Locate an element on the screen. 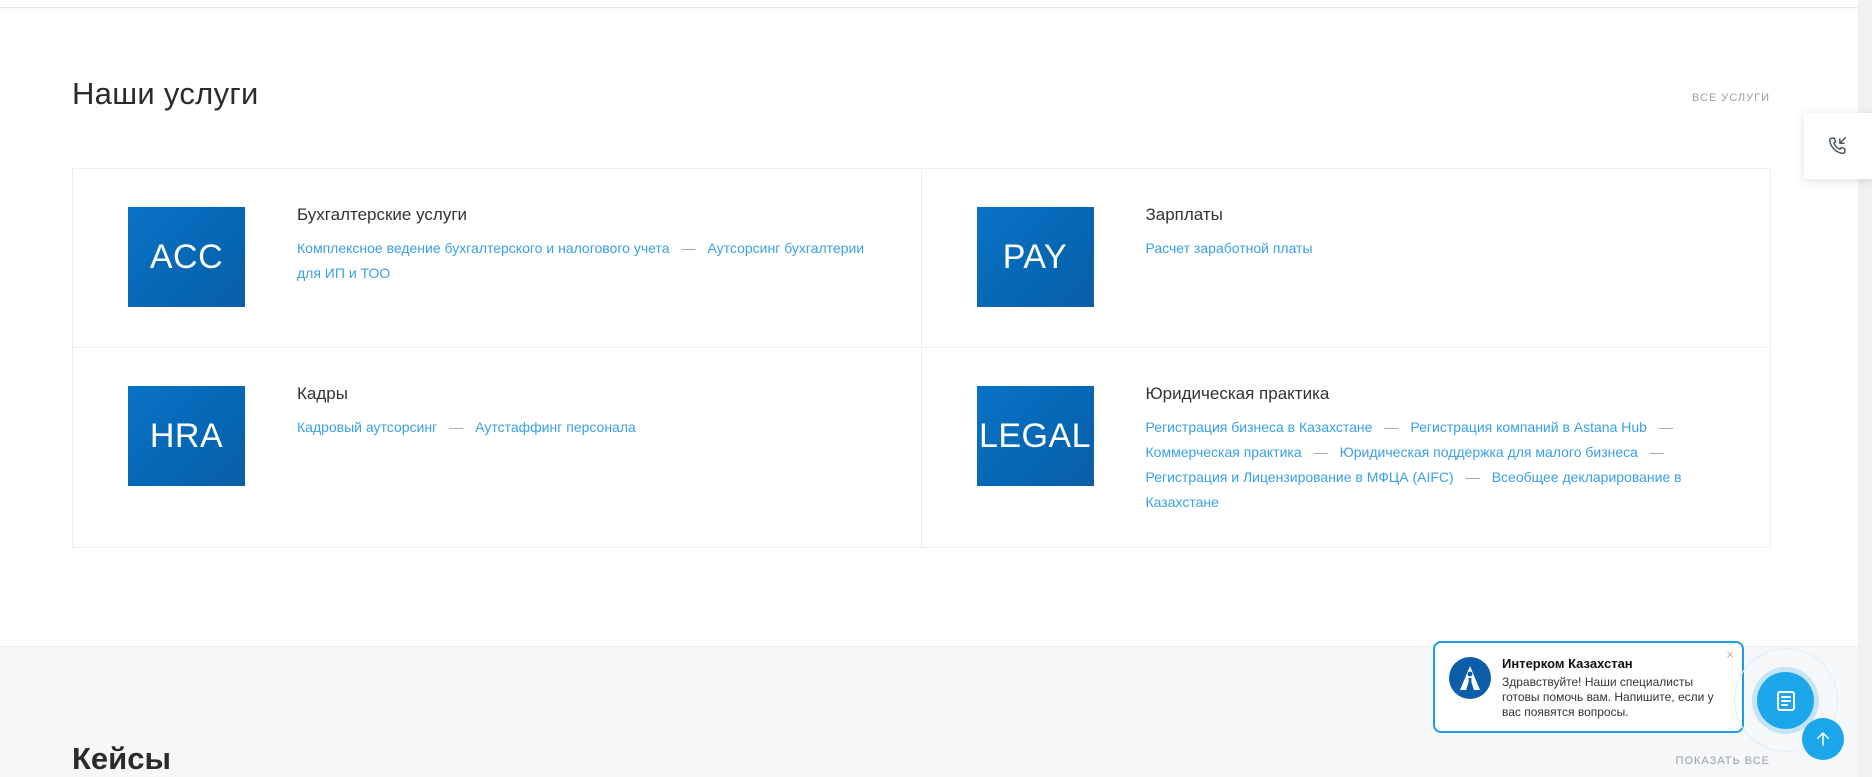 The width and height of the screenshot is (1872, 777). all-services-link: ВСЕ УСЛУГИ is located at coordinates (1731, 98).